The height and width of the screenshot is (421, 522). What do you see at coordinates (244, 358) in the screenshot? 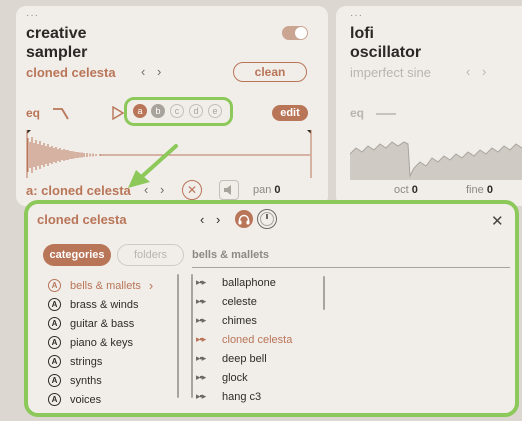
I see `patch-label: deep bell` at bounding box center [244, 358].